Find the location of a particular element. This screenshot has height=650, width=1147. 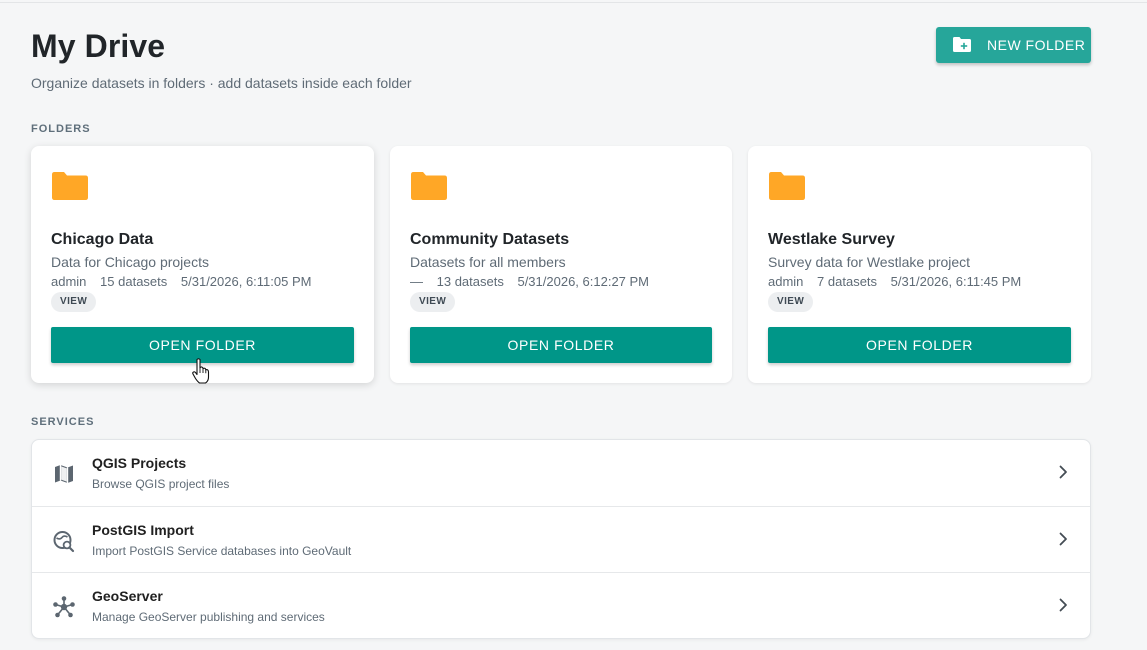

service-title: QGIS Projects is located at coordinates (139, 463).